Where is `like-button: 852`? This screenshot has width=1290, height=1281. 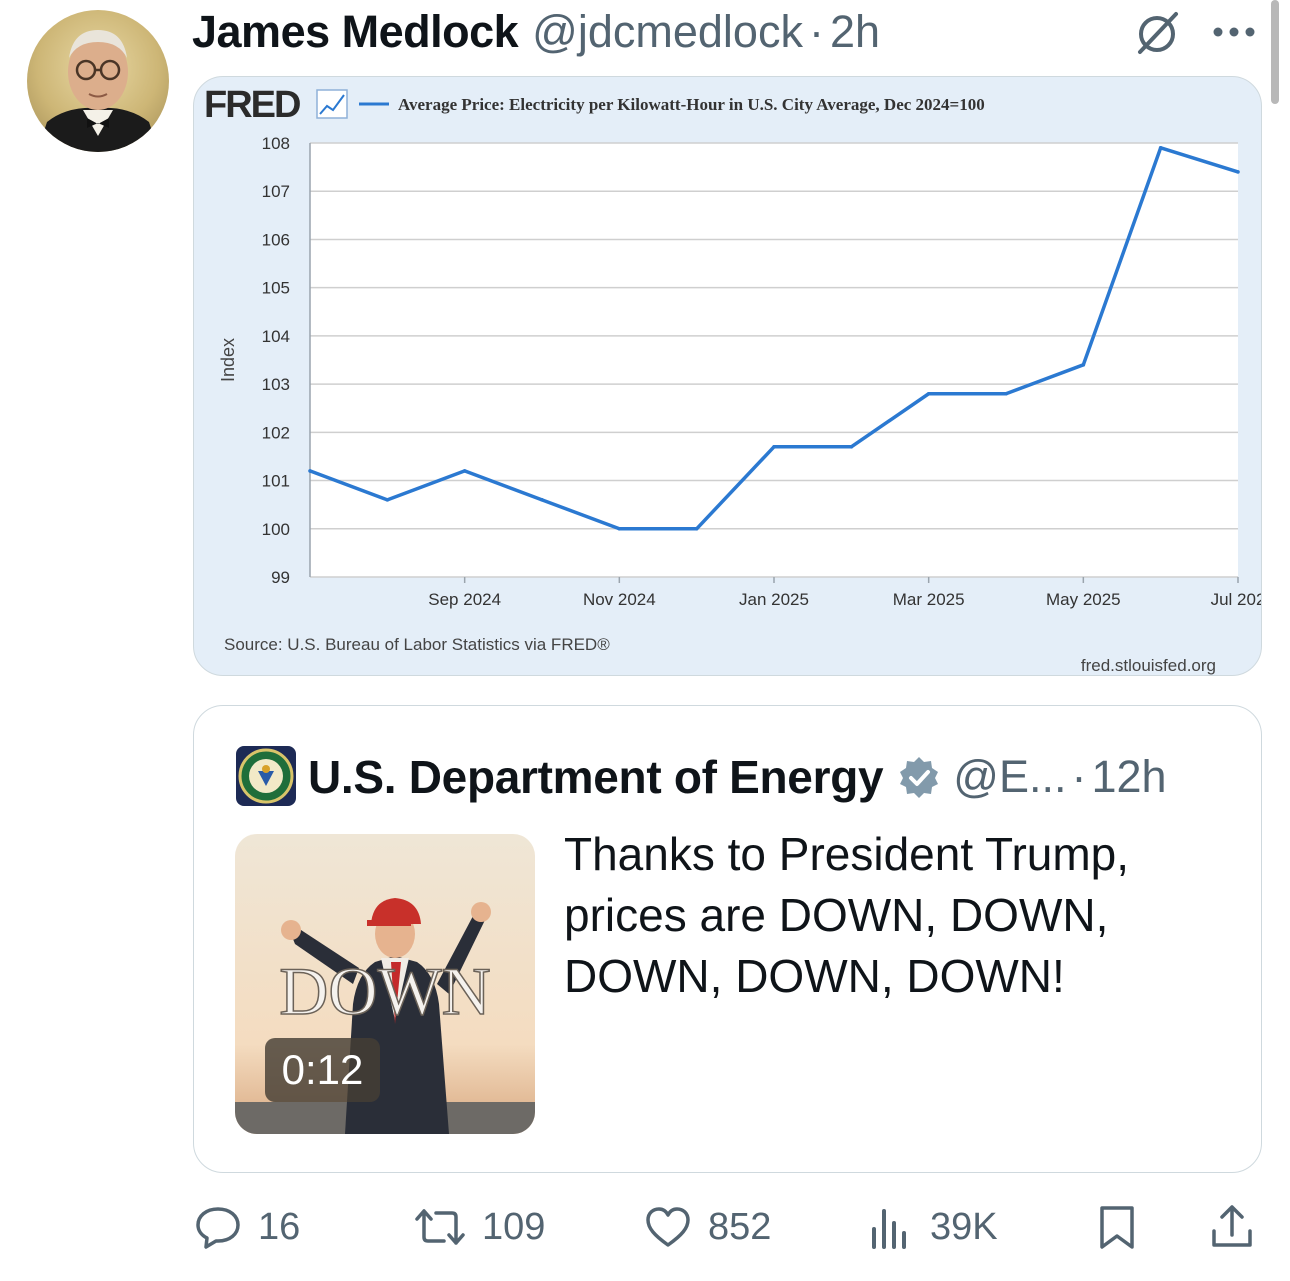
like-button: 852 is located at coordinates (707, 1227).